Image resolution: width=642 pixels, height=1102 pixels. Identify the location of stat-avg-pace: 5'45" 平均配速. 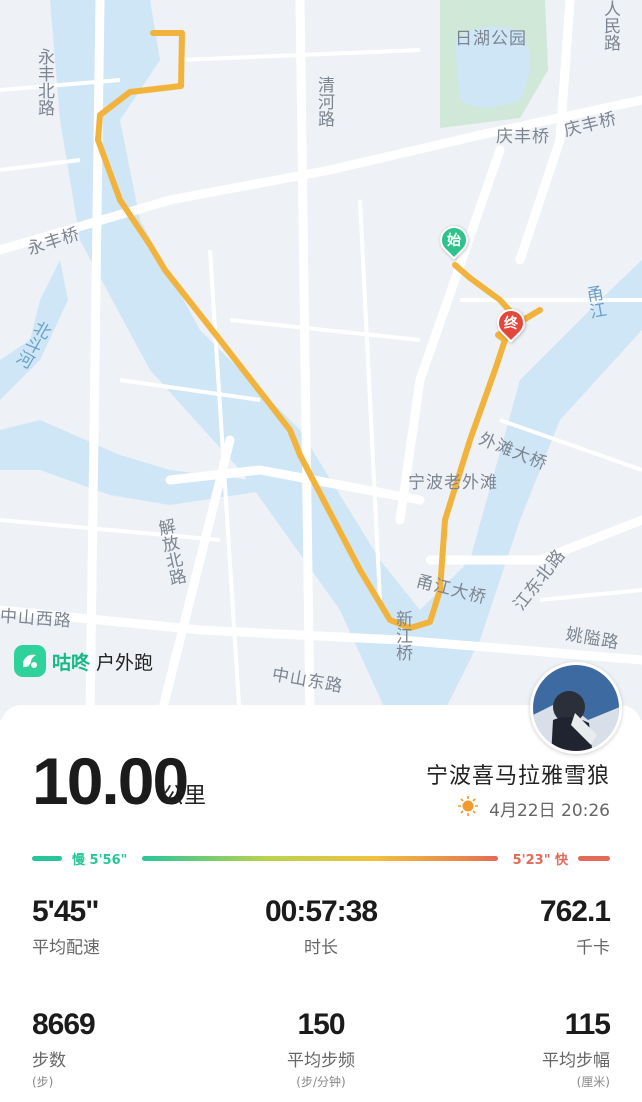
(66, 926).